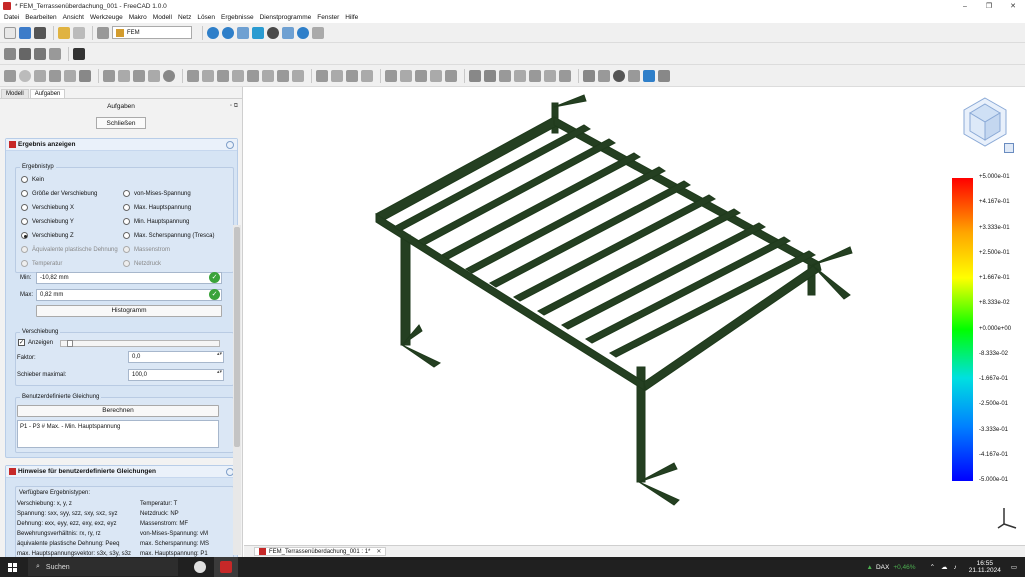  I want to click on panel-scrollbar, so click(237, 390).